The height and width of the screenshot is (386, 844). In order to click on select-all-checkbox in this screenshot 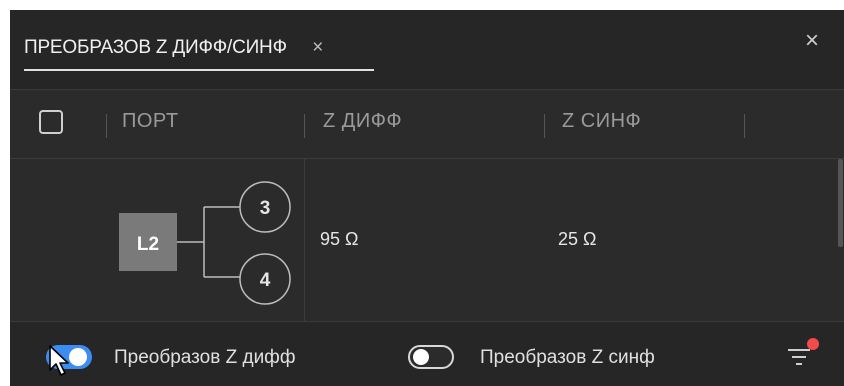, I will do `click(51, 122)`.